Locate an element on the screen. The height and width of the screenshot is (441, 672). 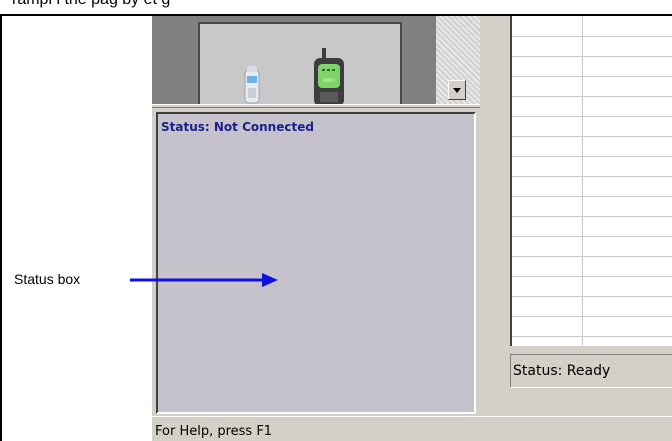
phone-large-icon is located at coordinates (329, 77).